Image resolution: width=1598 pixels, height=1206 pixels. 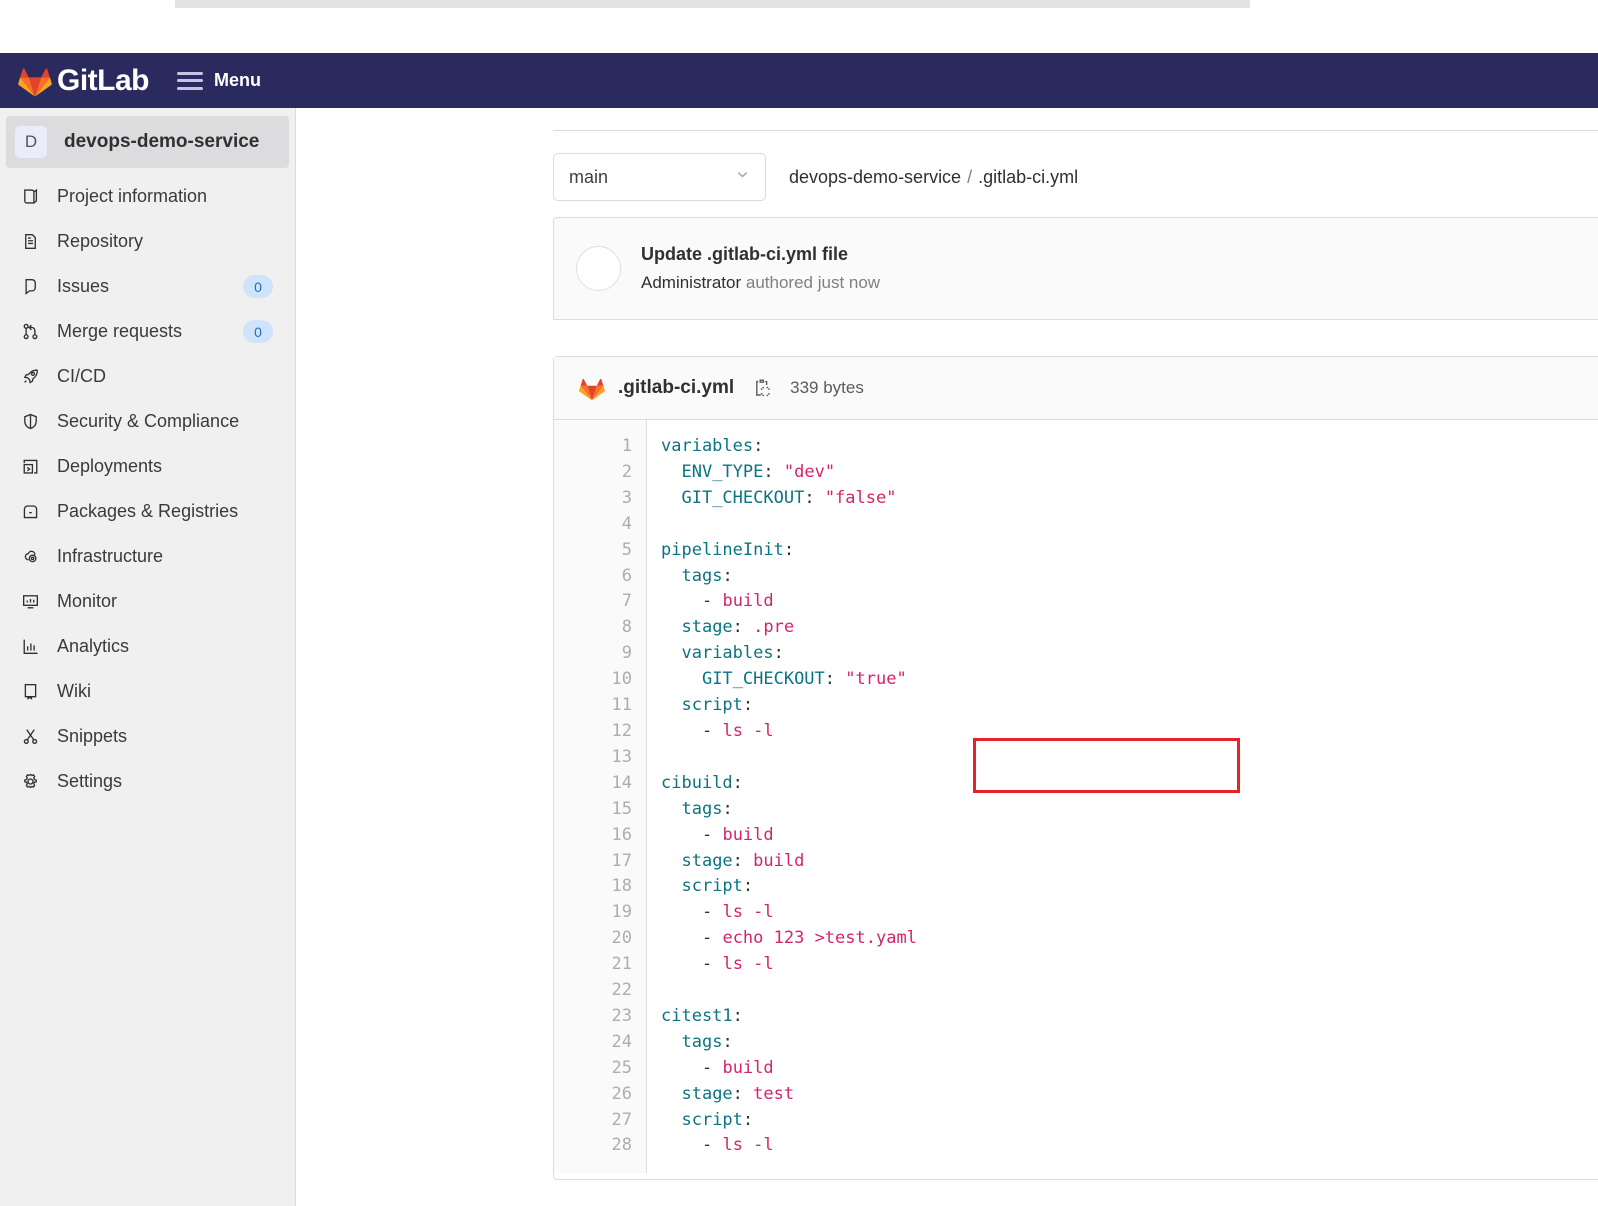 I want to click on sidebar-item-label: Analytics, so click(x=93, y=646).